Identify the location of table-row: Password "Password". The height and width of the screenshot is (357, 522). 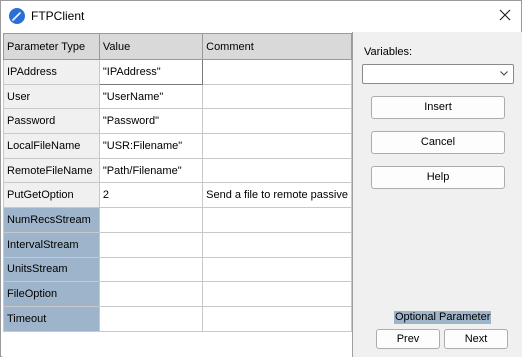
(177, 121).